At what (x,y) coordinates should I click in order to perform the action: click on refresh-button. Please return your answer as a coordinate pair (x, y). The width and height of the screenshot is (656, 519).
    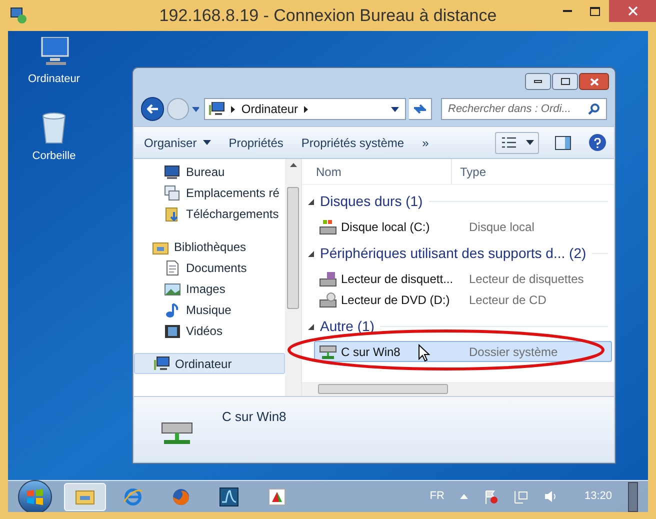
    Looking at the image, I should click on (420, 109).